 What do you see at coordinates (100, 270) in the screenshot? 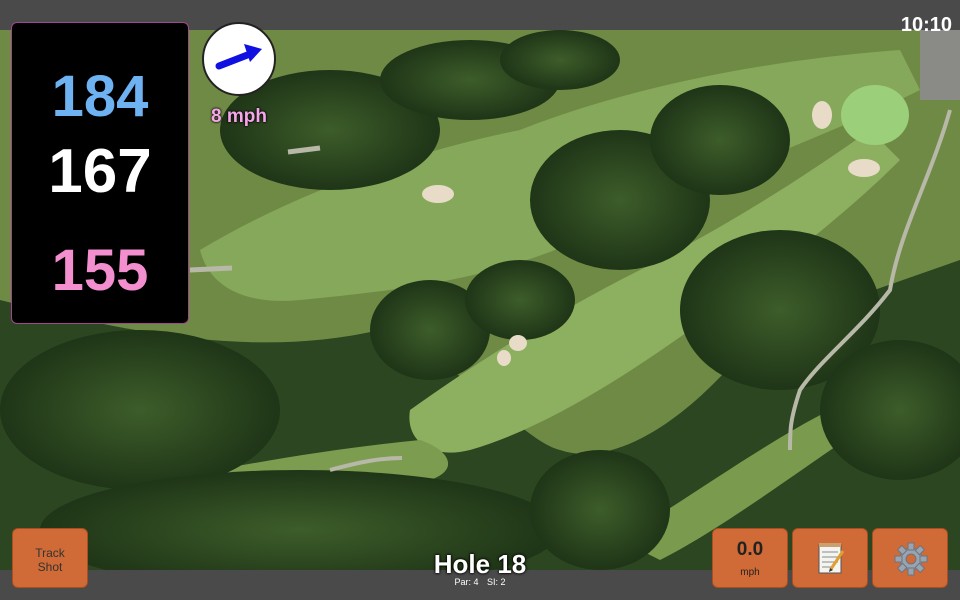
I see `front-distance: 155` at bounding box center [100, 270].